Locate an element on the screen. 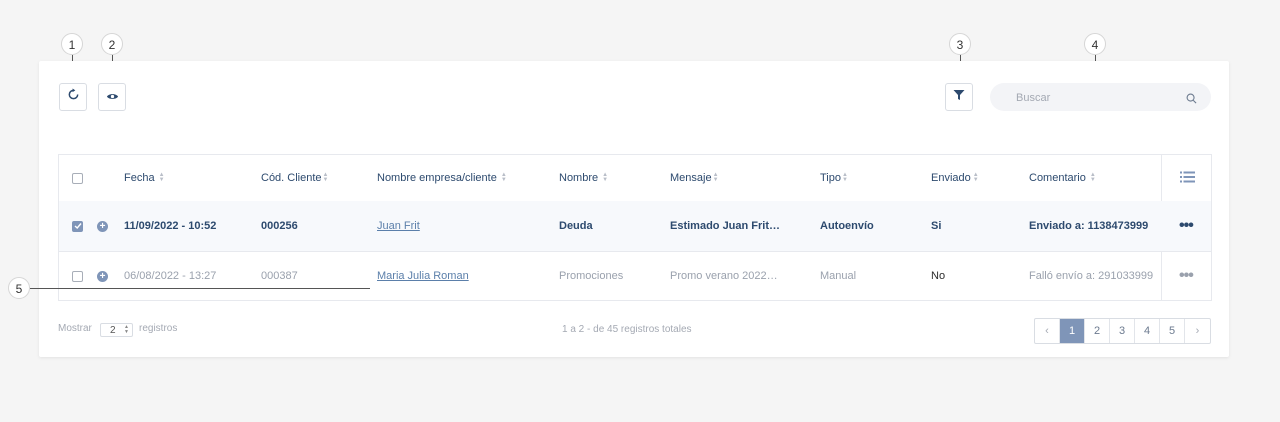 This screenshot has height=422, width=1280. search-box is located at coordinates (1100, 98).